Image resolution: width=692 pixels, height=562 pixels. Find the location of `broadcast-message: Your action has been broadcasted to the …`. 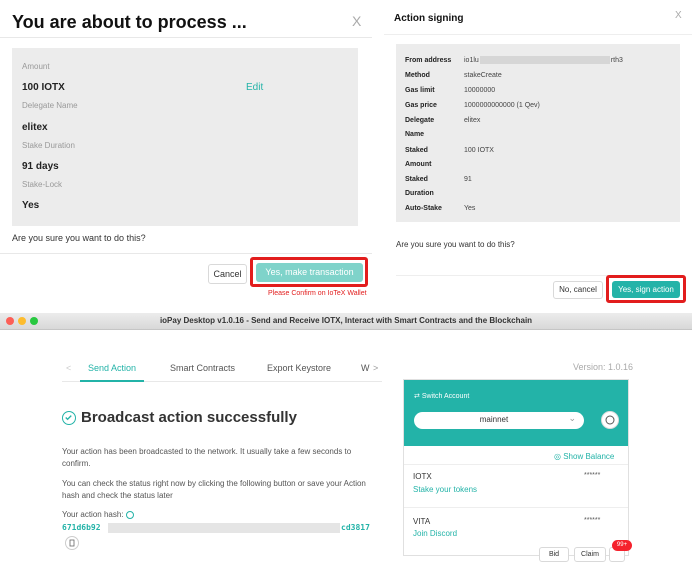

broadcast-message: Your action has been broadcasted to the … is located at coordinates (207, 457).